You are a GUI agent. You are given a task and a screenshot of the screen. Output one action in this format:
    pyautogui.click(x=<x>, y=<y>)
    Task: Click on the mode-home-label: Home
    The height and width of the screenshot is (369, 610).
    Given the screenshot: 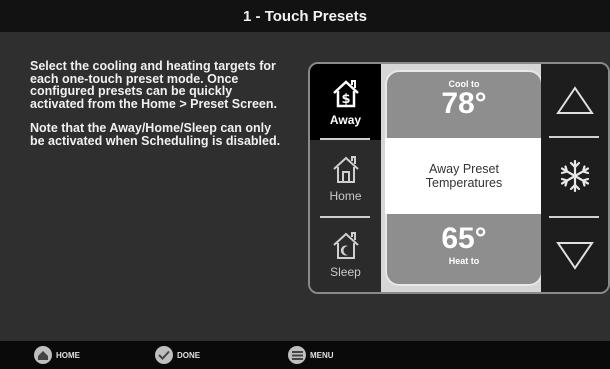 What is the action you would take?
    pyautogui.click(x=345, y=195)
    